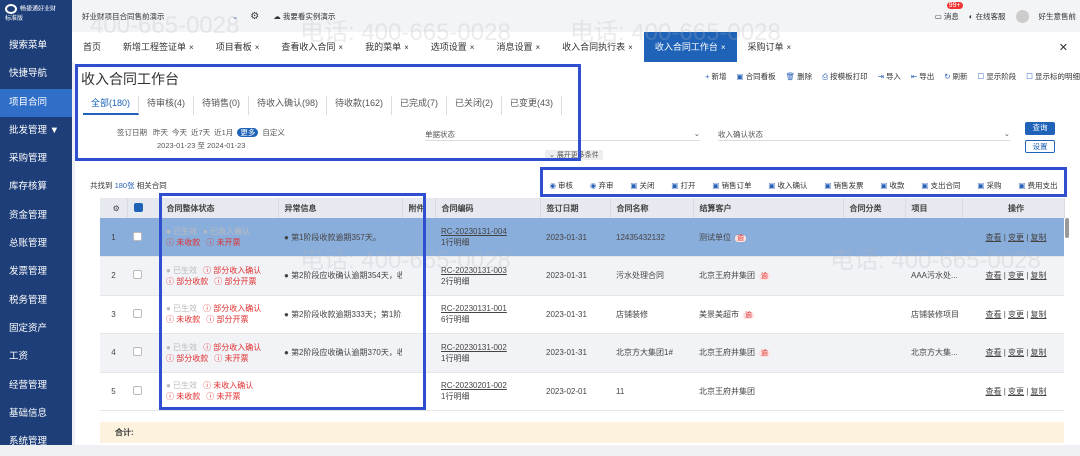 The width and height of the screenshot is (1080, 456). I want to click on status-tab: 全部(180), so click(111, 105).